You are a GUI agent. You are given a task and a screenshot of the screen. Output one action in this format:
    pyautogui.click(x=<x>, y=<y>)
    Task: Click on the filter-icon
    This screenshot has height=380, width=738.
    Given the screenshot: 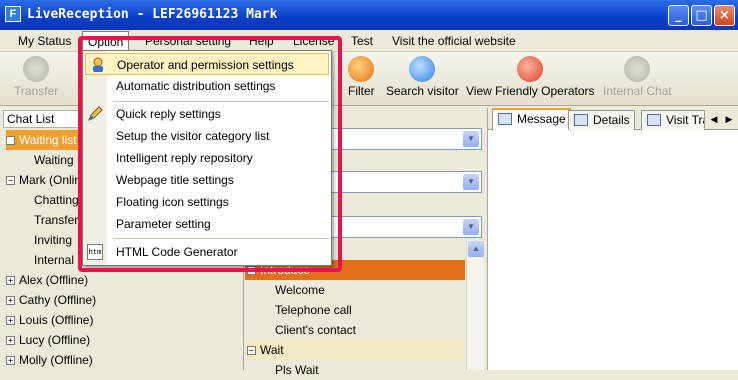 What is the action you would take?
    pyautogui.click(x=361, y=69)
    